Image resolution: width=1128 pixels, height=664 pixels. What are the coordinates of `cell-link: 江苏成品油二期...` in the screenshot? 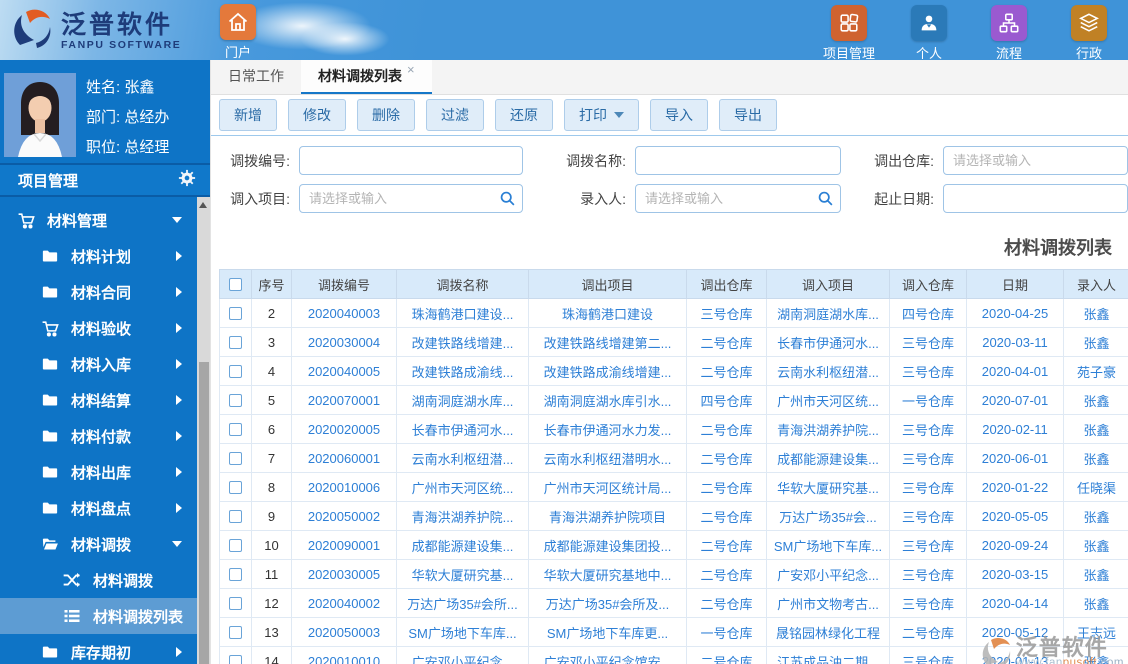 It's located at (828, 655).